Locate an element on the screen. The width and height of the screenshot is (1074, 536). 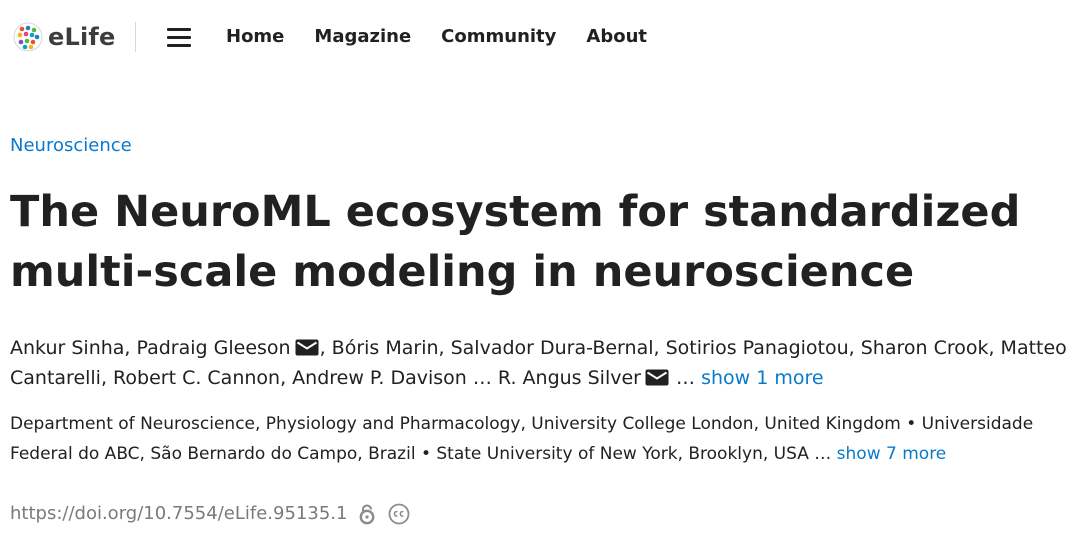
doi-link: https://doi.org/10.7554/eLife.95135.1 is located at coordinates (178, 514).